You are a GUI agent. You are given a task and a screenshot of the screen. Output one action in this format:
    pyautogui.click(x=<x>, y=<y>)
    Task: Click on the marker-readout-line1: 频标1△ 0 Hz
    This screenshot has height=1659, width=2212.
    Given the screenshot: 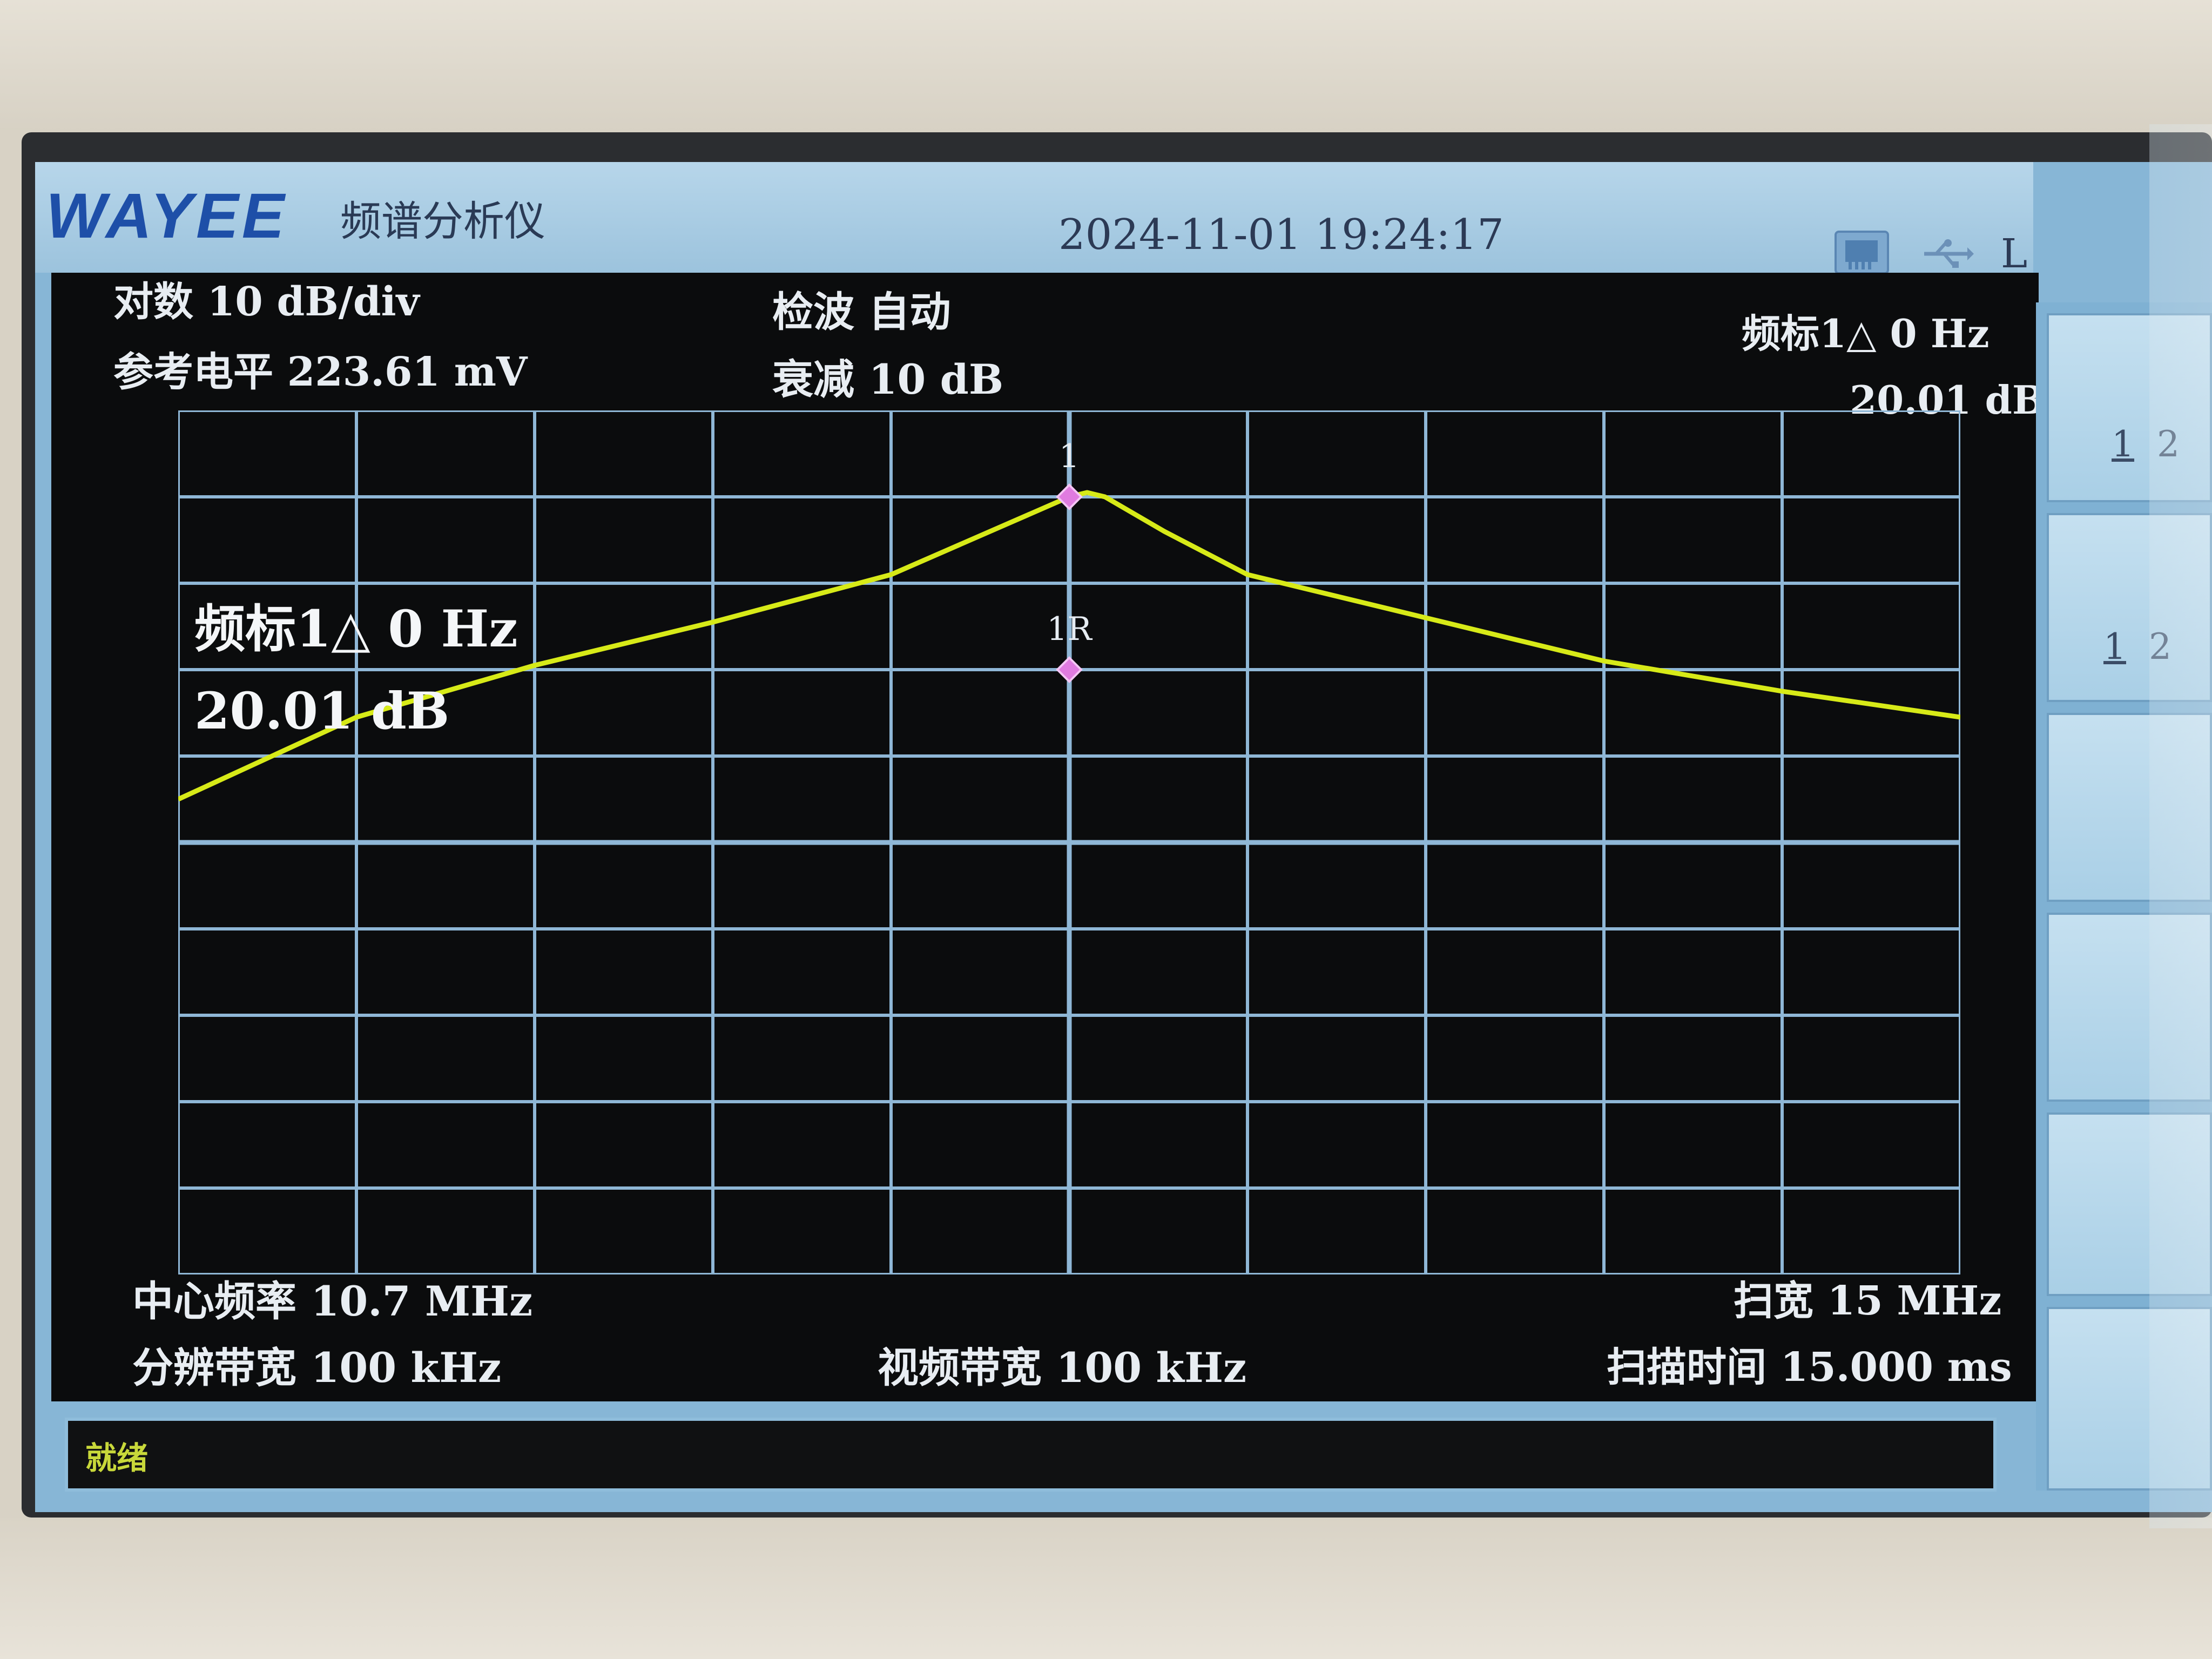 What is the action you would take?
    pyautogui.click(x=356, y=629)
    